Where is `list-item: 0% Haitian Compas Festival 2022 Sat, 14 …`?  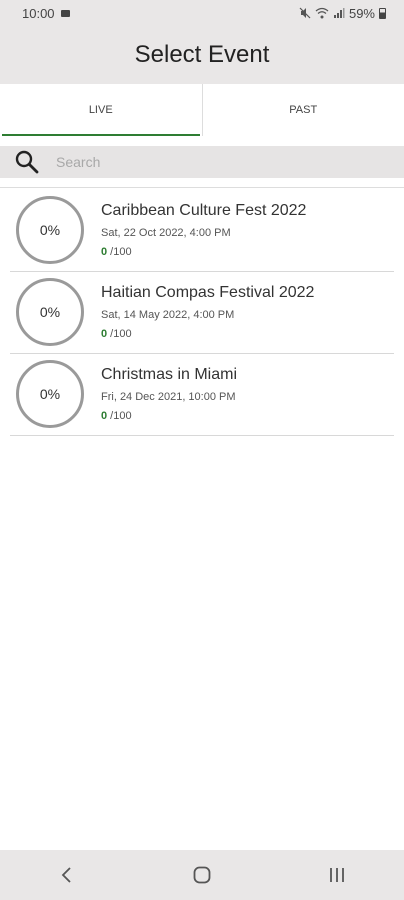
list-item: 0% Haitian Compas Festival 2022 Sat, 14 … is located at coordinates (202, 313).